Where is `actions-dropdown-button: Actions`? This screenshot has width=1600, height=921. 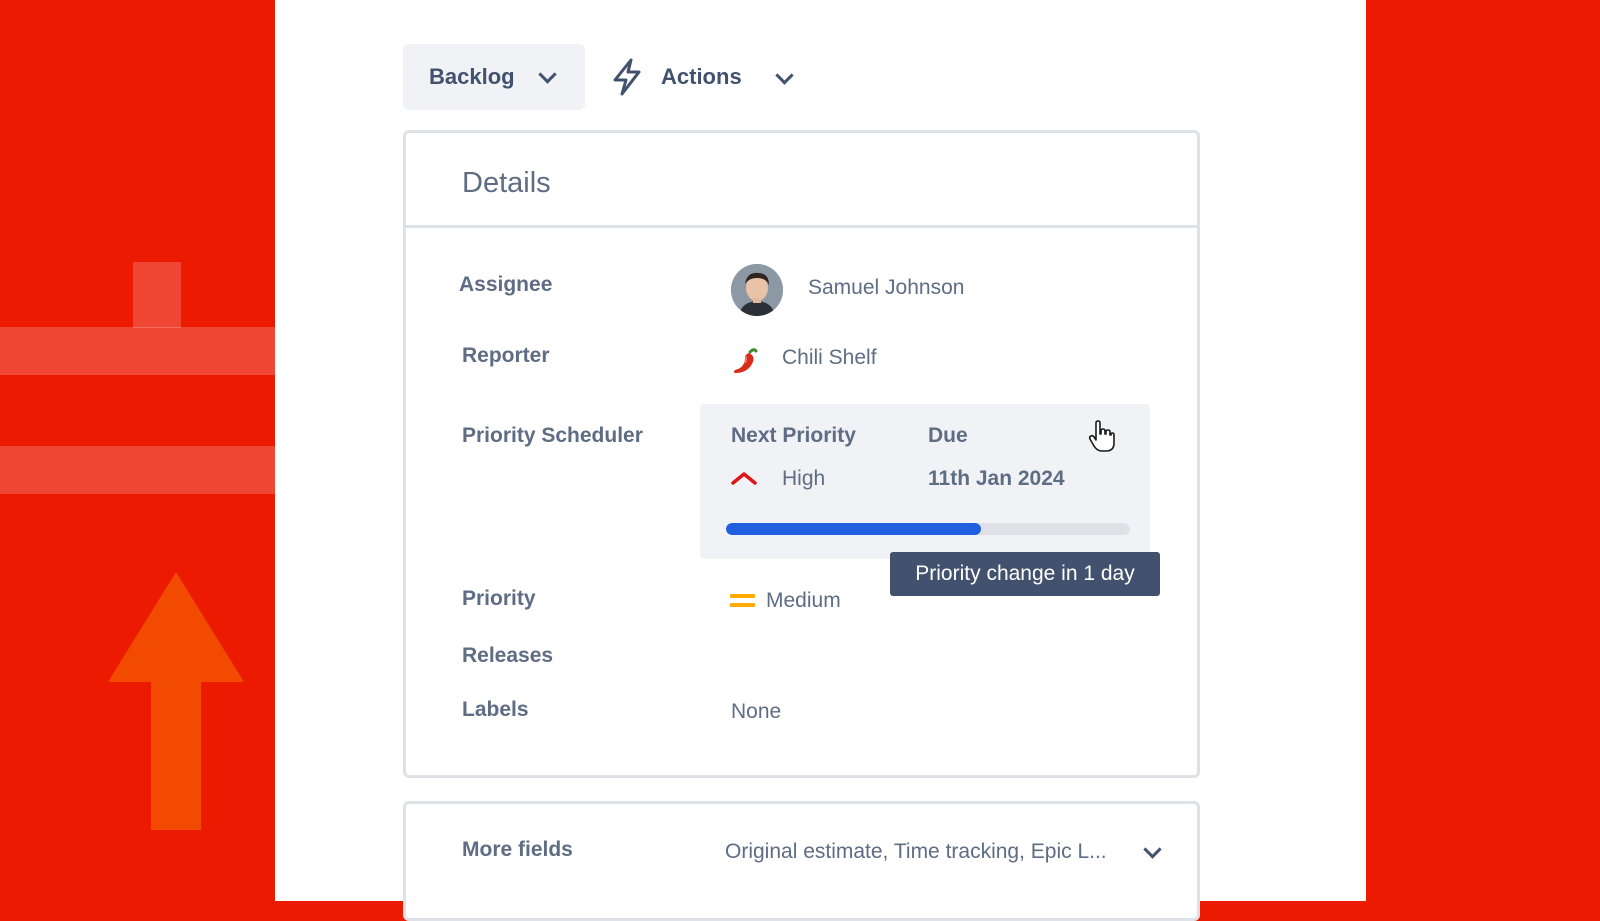
actions-dropdown-button: Actions is located at coordinates (702, 77).